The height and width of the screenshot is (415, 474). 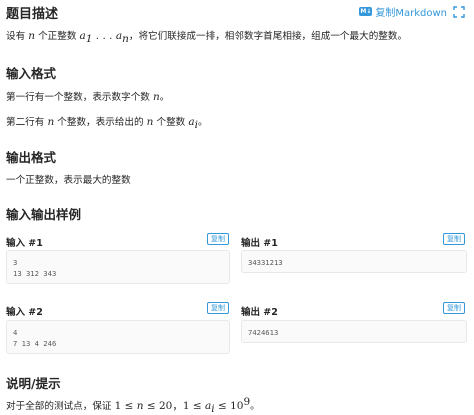 What do you see at coordinates (31, 157) in the screenshot?
I see `output-format-title: 输出格式` at bounding box center [31, 157].